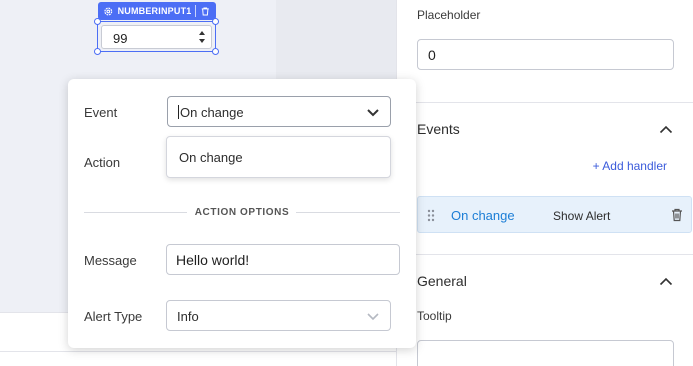  Describe the element at coordinates (101, 112) in the screenshot. I see `event-label: Event` at that location.